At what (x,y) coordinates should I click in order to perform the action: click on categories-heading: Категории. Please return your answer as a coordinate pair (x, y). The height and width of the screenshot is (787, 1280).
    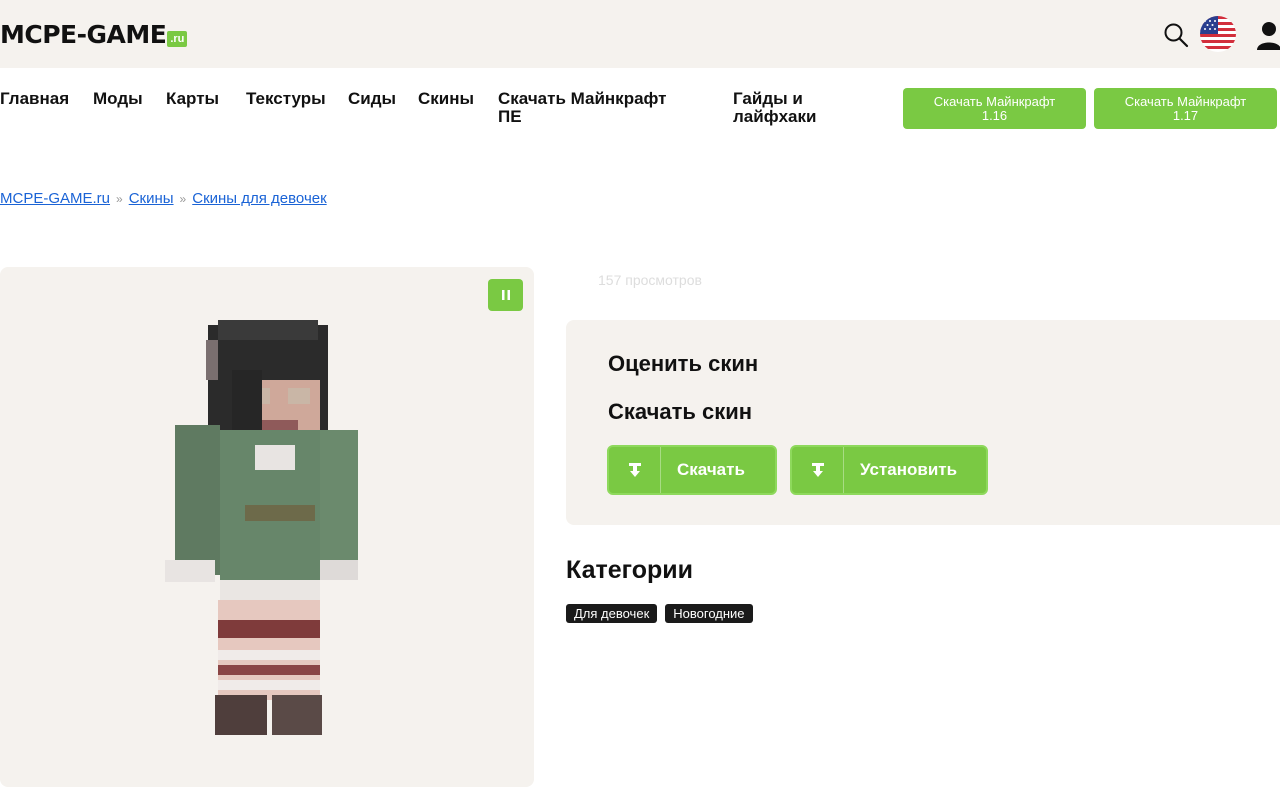
    Looking at the image, I should click on (629, 570).